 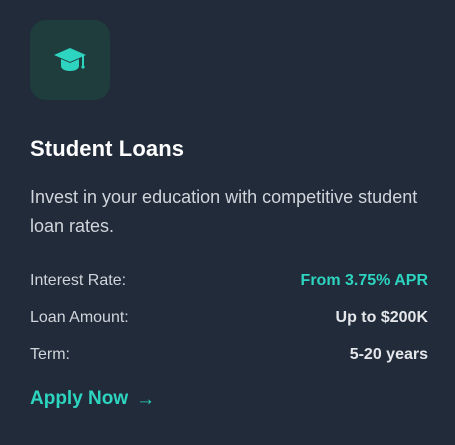 What do you see at coordinates (388, 354) in the screenshot?
I see `detail-value: 5-20 years` at bounding box center [388, 354].